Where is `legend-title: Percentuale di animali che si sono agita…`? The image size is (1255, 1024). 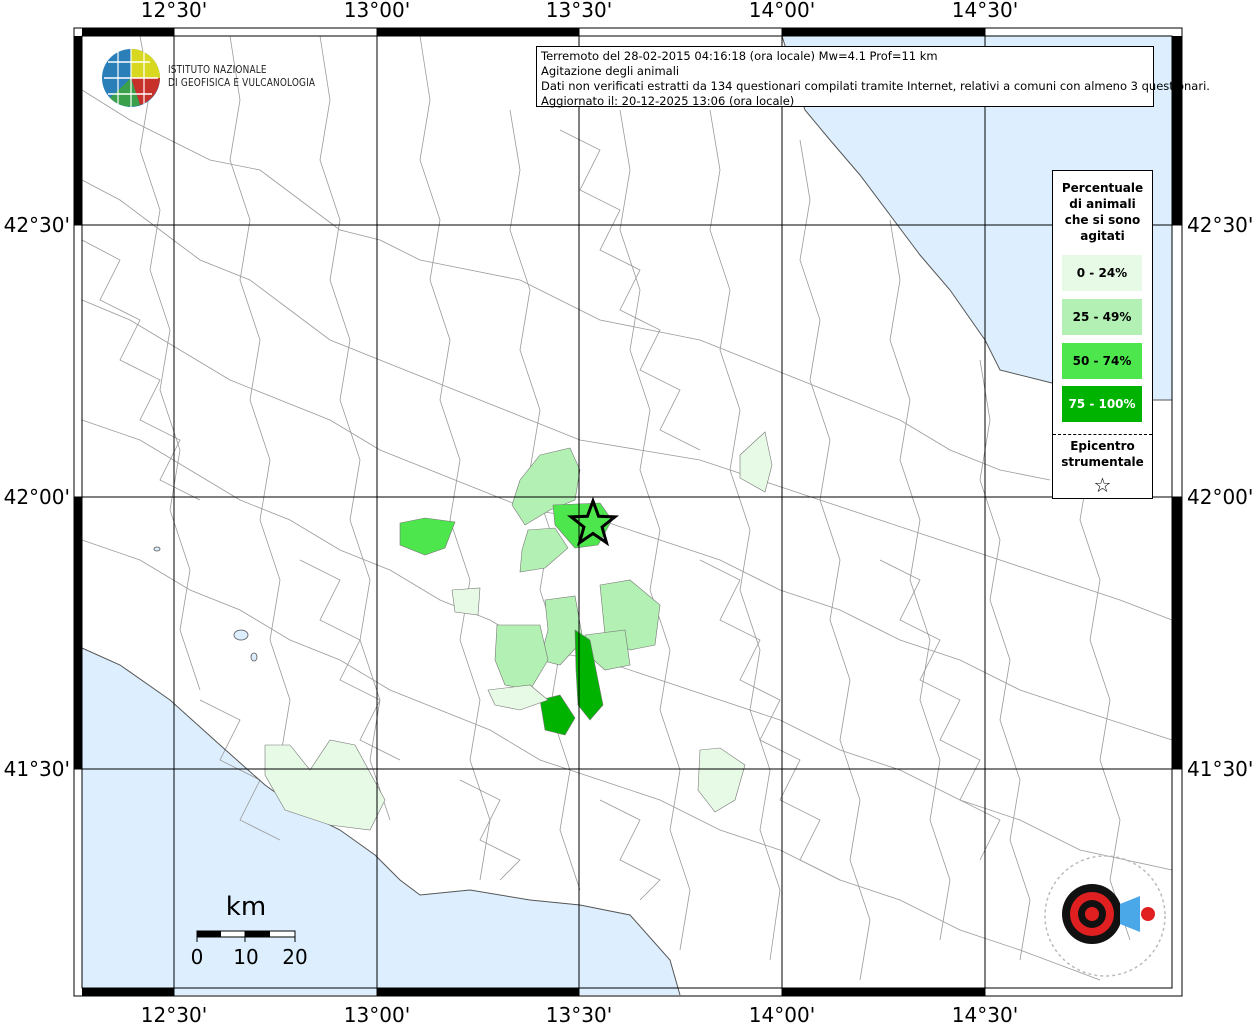
legend-title: Percentuale di animali che si sono agita… is located at coordinates (1102, 212).